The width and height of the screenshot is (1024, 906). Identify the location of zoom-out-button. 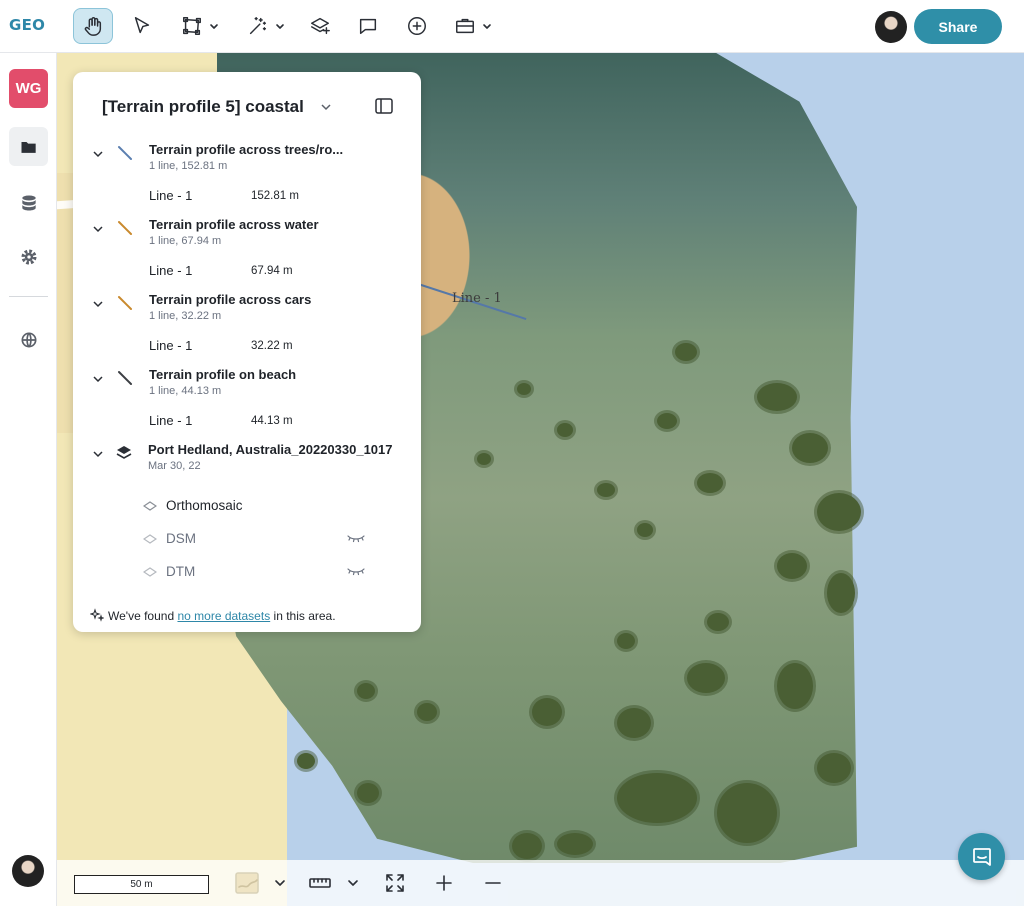
(493, 883).